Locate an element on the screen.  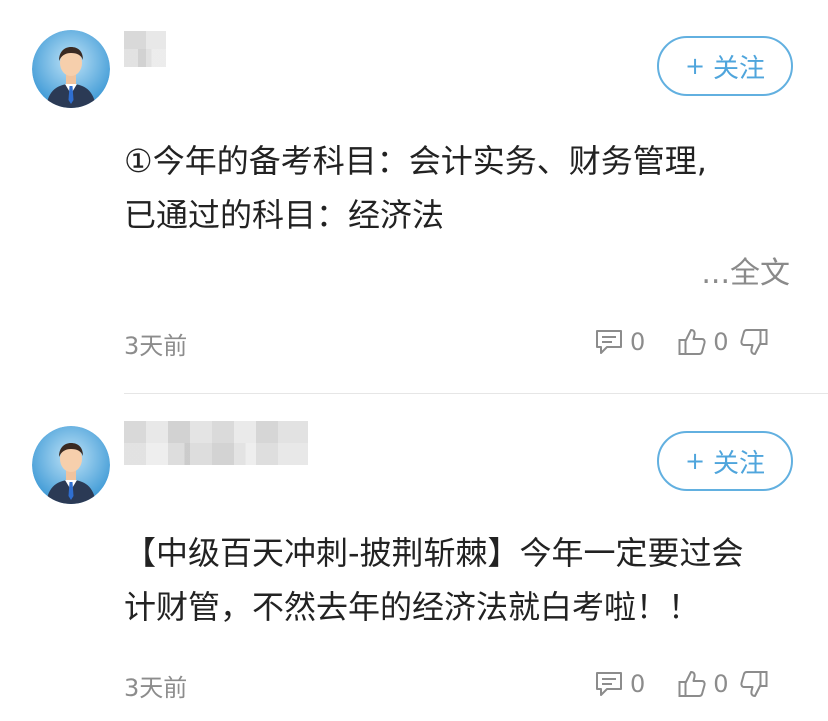
comment-text-line: 计财管，不然去年的经济法就白考啦！！ is located at coordinates (412, 607).